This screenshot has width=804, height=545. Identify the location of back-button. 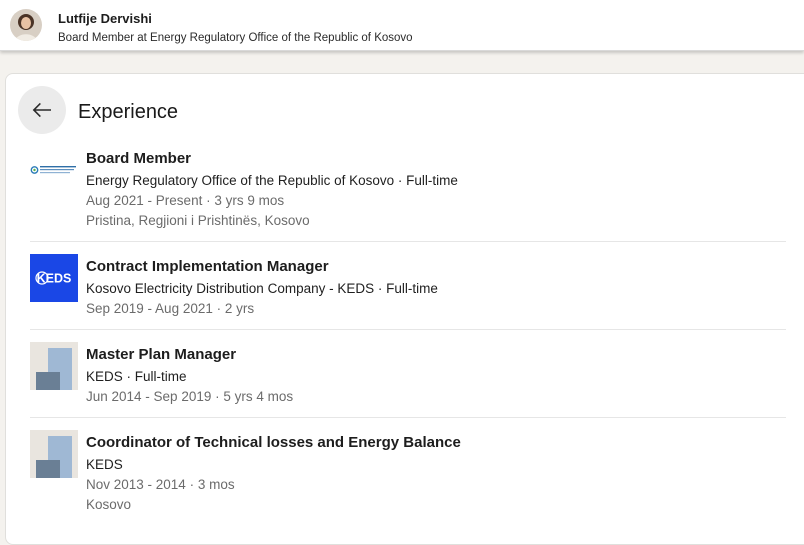
(42, 110).